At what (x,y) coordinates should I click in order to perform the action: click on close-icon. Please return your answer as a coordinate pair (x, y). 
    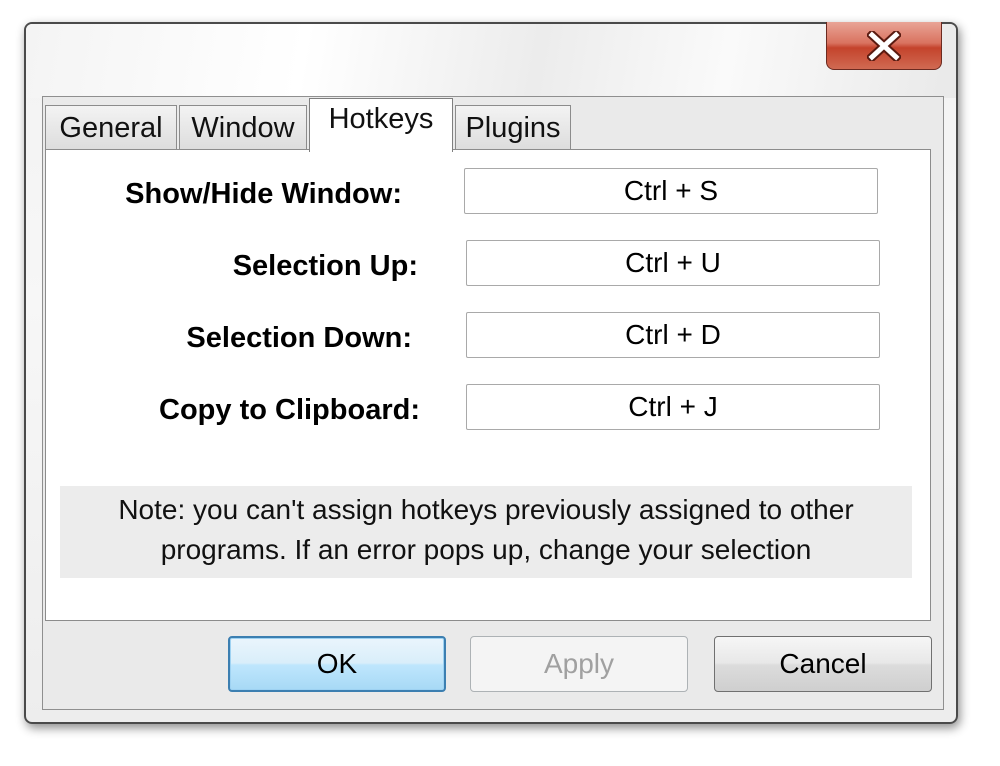
    Looking at the image, I should click on (884, 45).